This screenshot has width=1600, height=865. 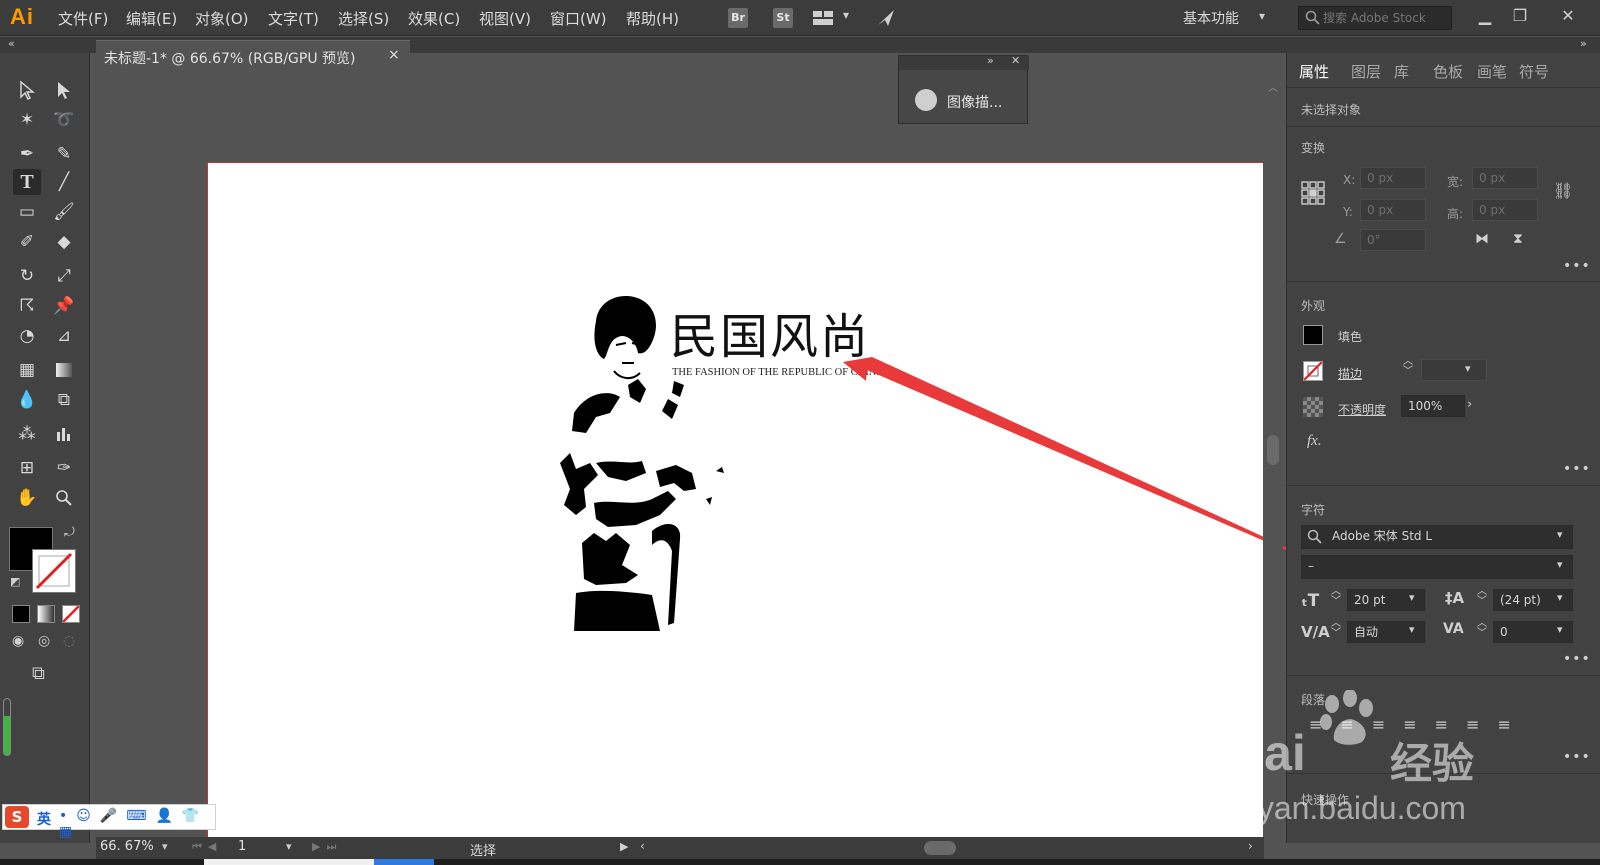 What do you see at coordinates (64, 154) in the screenshot?
I see `curvature-tool-icon: ✎` at bounding box center [64, 154].